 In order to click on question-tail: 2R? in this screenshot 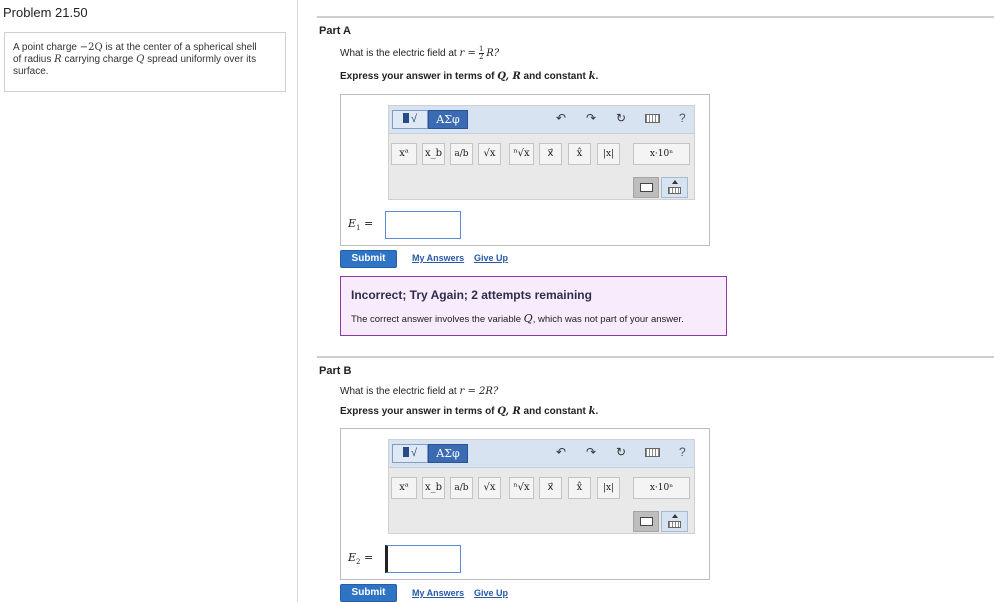, I will do `click(489, 391)`.